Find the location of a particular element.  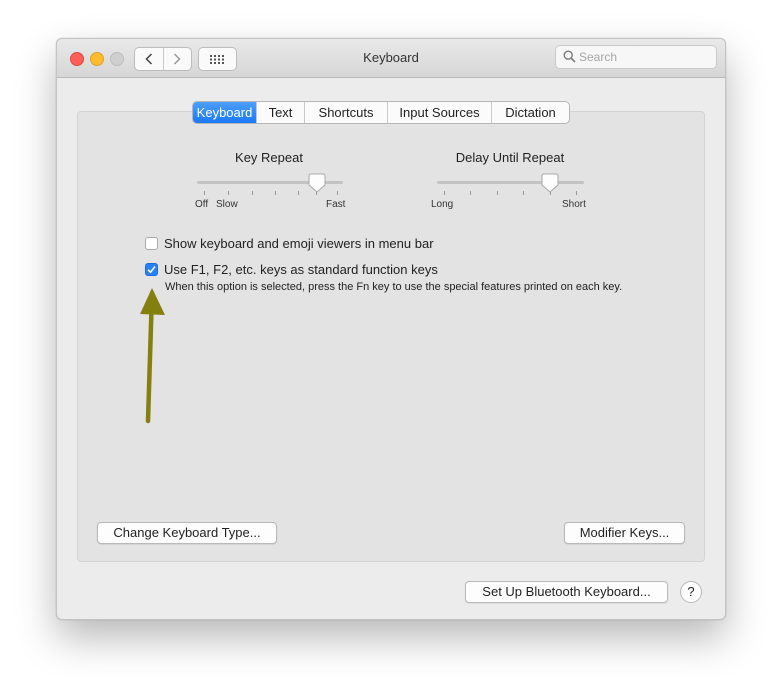

tab-shortcuts: Shortcuts is located at coordinates (345, 112).